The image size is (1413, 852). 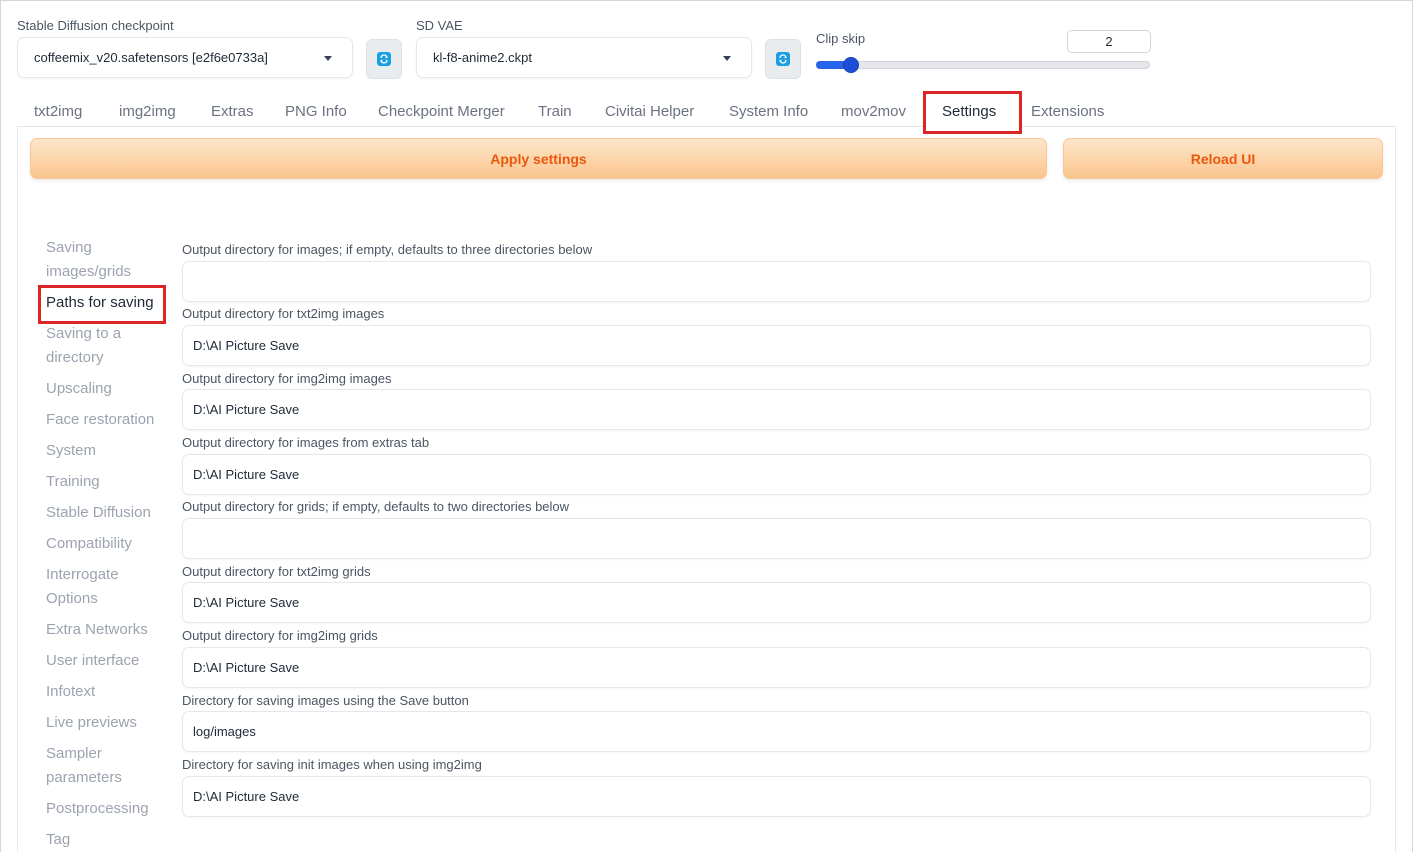 I want to click on output-dir-images-input, so click(x=776, y=281).